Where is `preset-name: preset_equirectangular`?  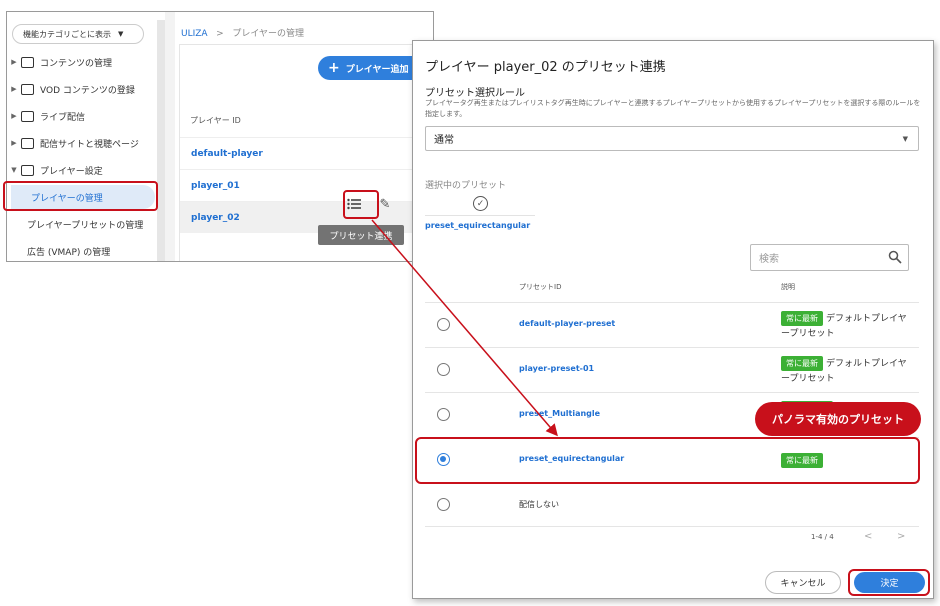 preset-name: preset_equirectangular is located at coordinates (572, 458).